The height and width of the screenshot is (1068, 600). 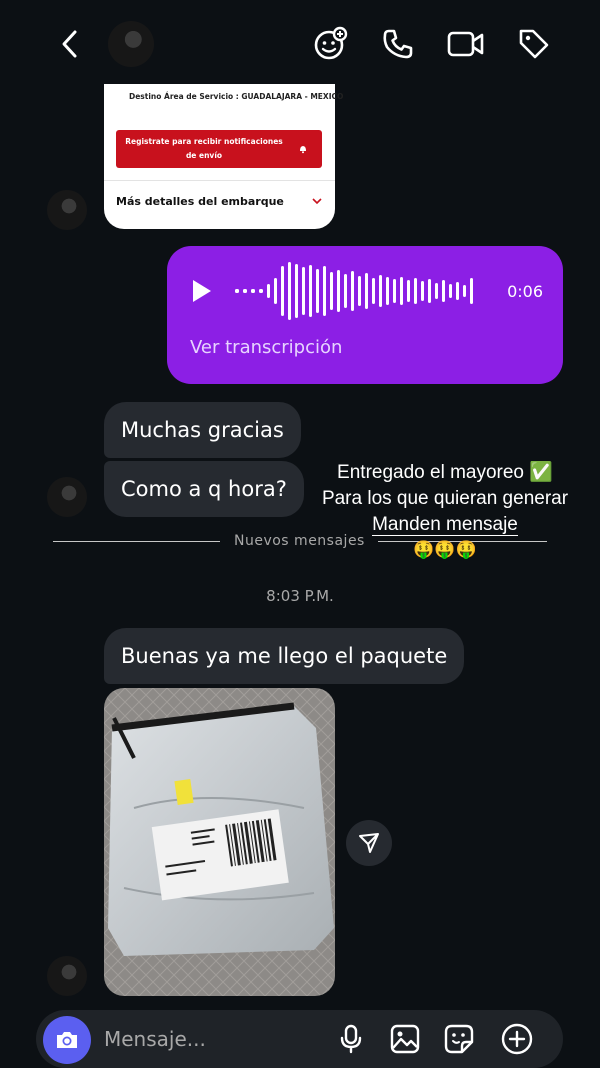 I want to click on video-effects-icon, so click(x=331, y=43).